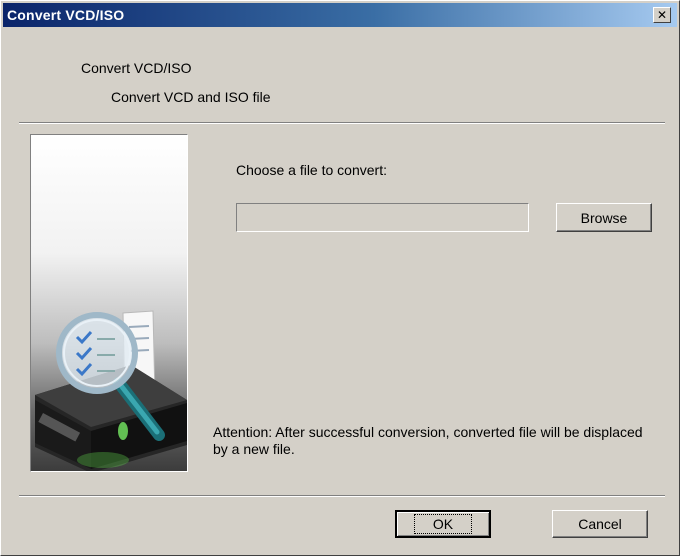 The height and width of the screenshot is (556, 680). What do you see at coordinates (311, 170) in the screenshot?
I see `choose-file-label: Choose a file to convert:` at bounding box center [311, 170].